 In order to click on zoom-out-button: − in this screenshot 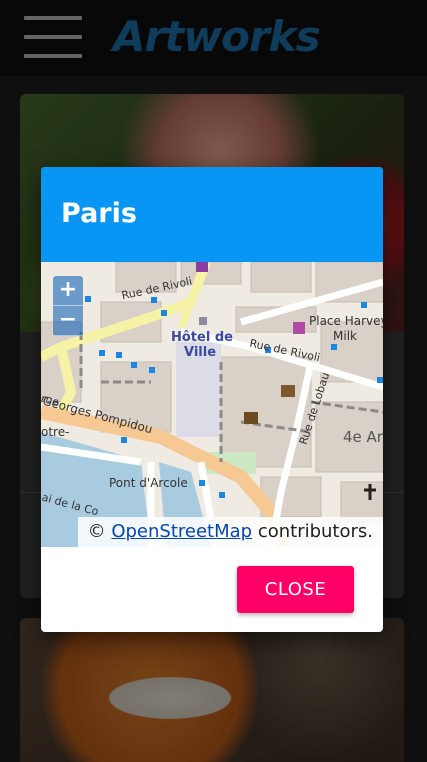, I will do `click(68, 321)`.